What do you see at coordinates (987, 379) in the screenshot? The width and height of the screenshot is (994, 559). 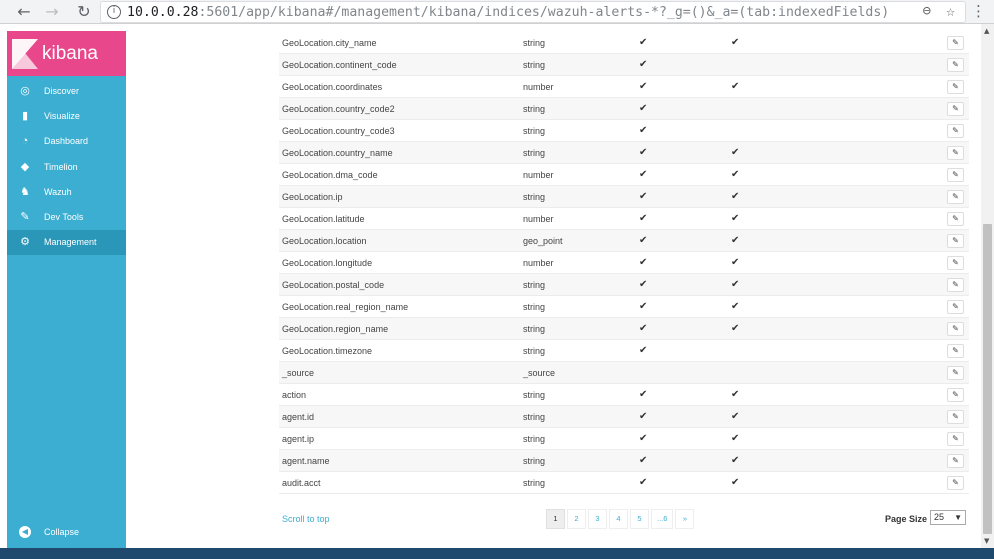 I see `scroll-thumb` at bounding box center [987, 379].